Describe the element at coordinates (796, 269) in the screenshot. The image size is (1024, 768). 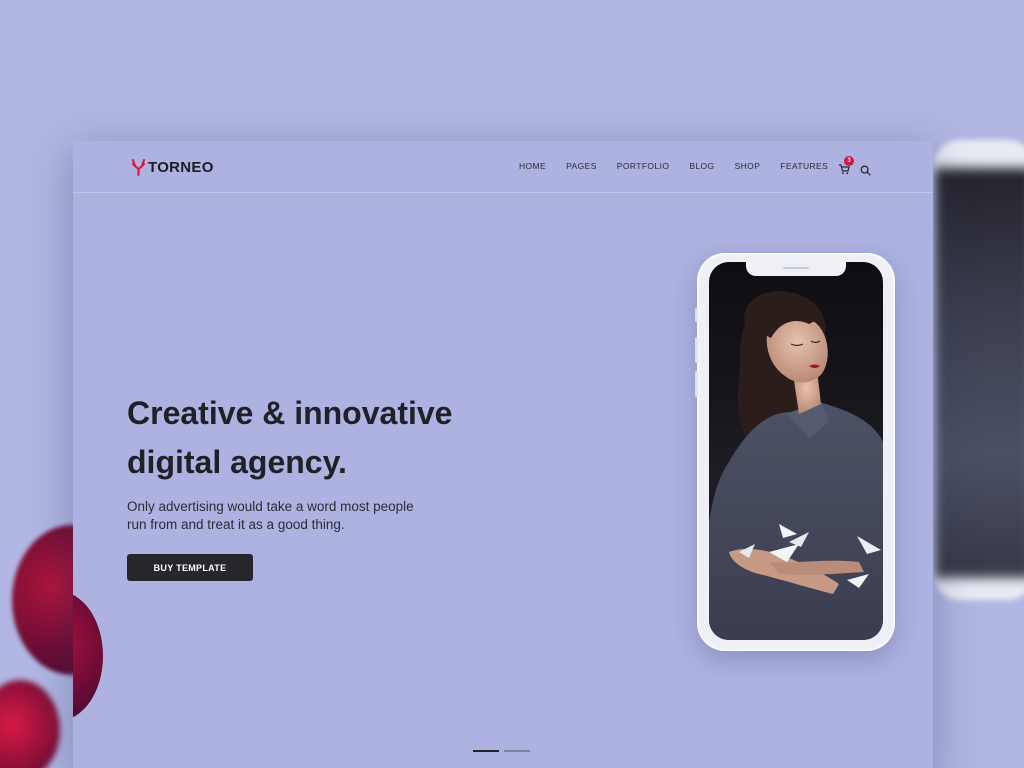
I see `phone-notch` at that location.